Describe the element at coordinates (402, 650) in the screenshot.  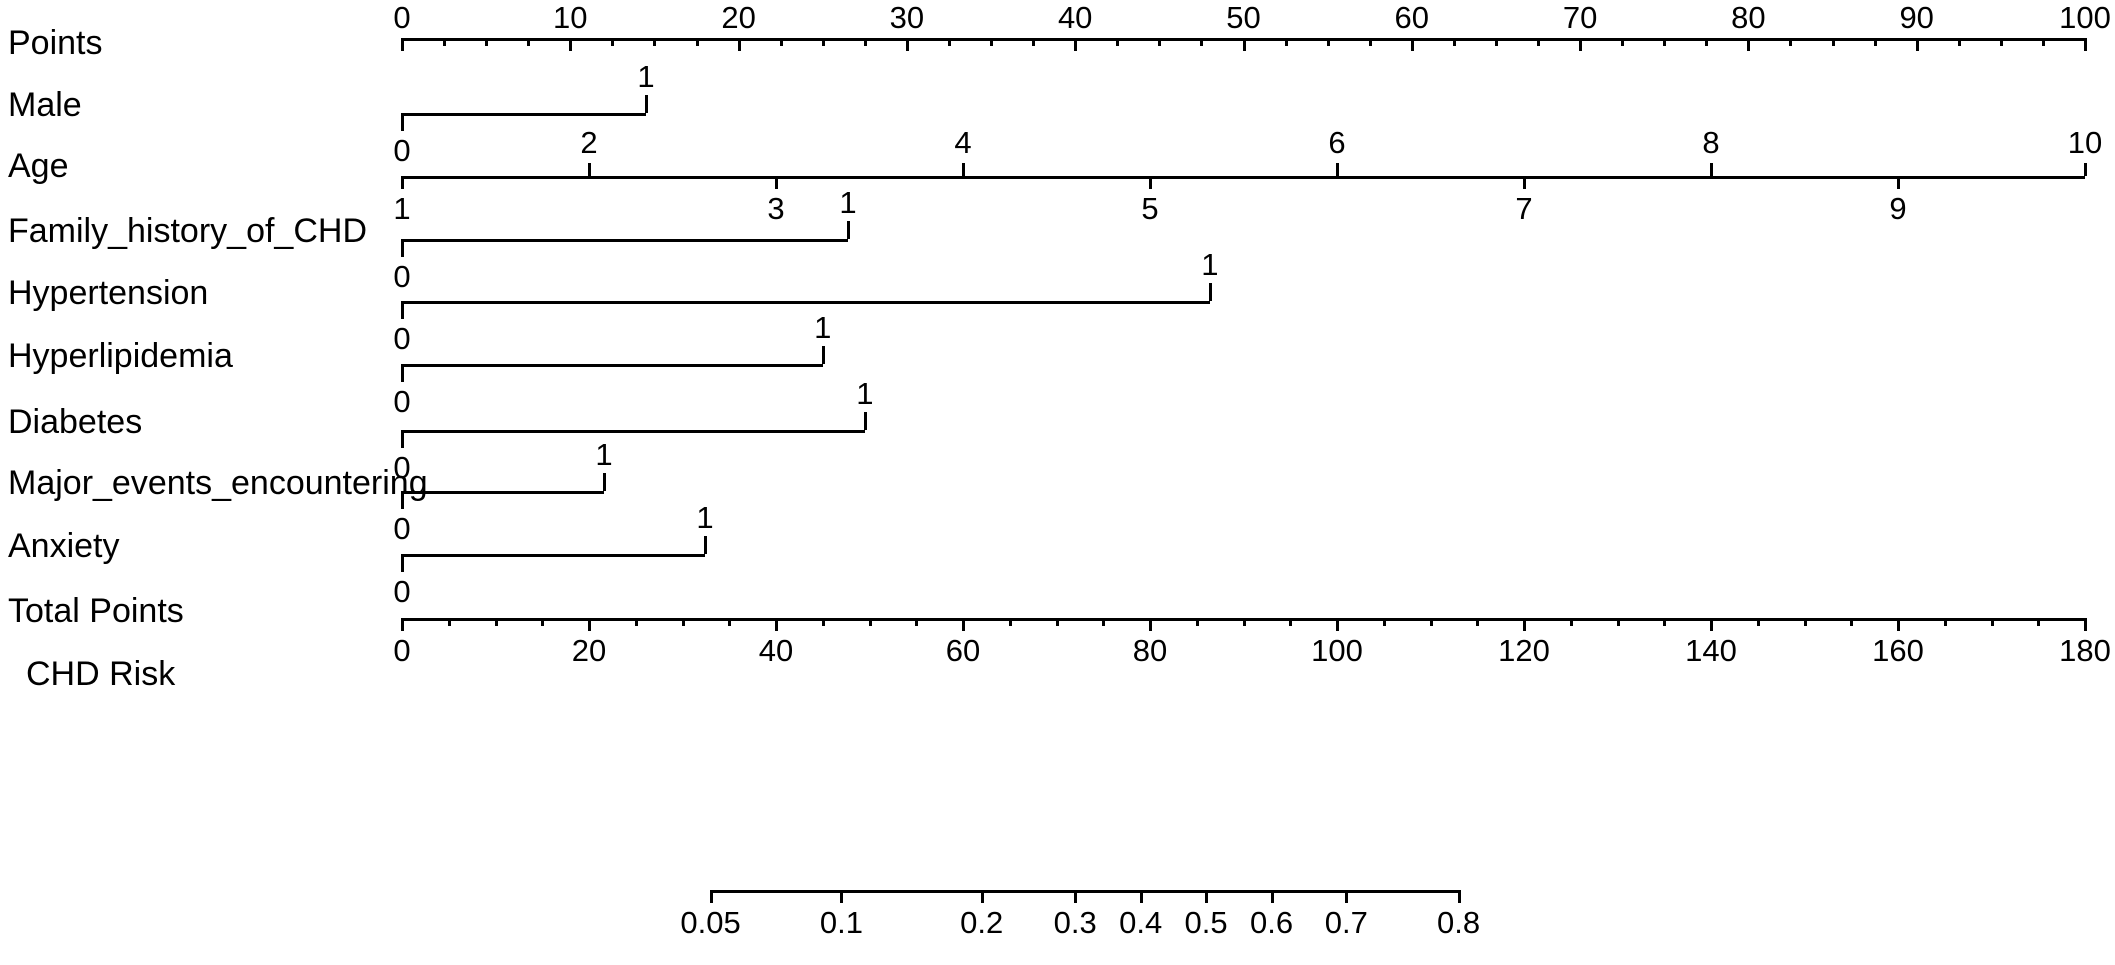
I see `total-points-tick-label: 0` at that location.